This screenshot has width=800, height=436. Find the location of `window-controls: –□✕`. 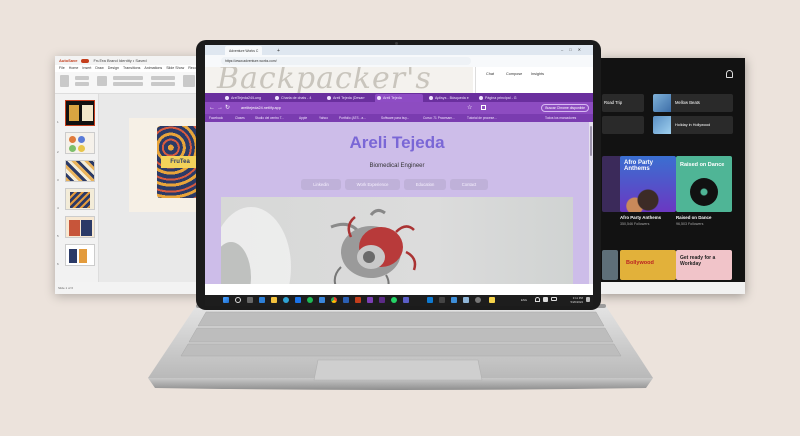

window-controls: –□✕ is located at coordinates (574, 50).